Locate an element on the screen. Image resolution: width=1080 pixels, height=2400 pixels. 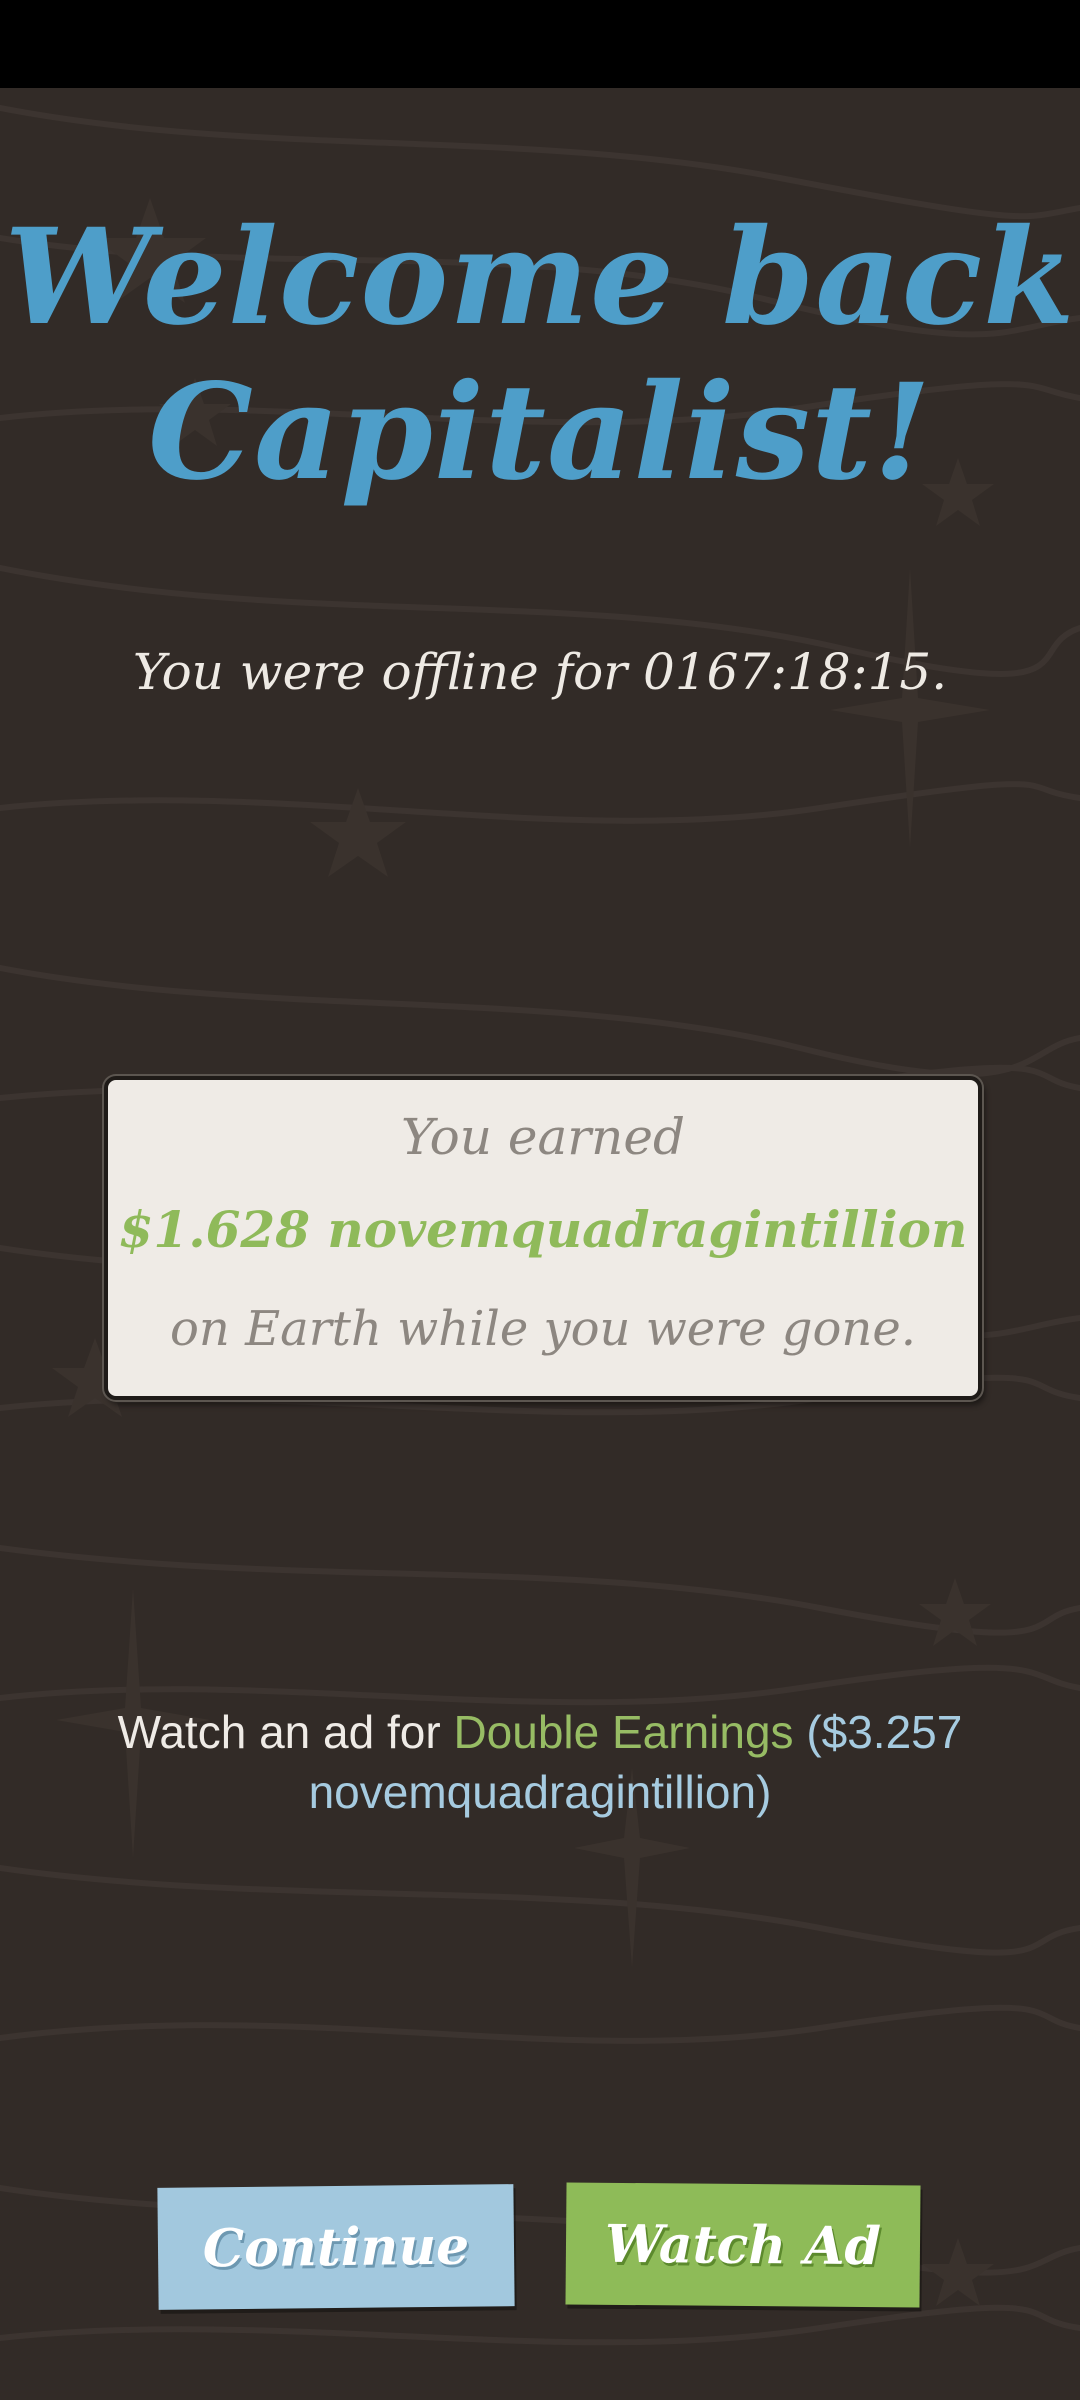
welcome-title: Welcome back Capitalist! is located at coordinates (540, 355).